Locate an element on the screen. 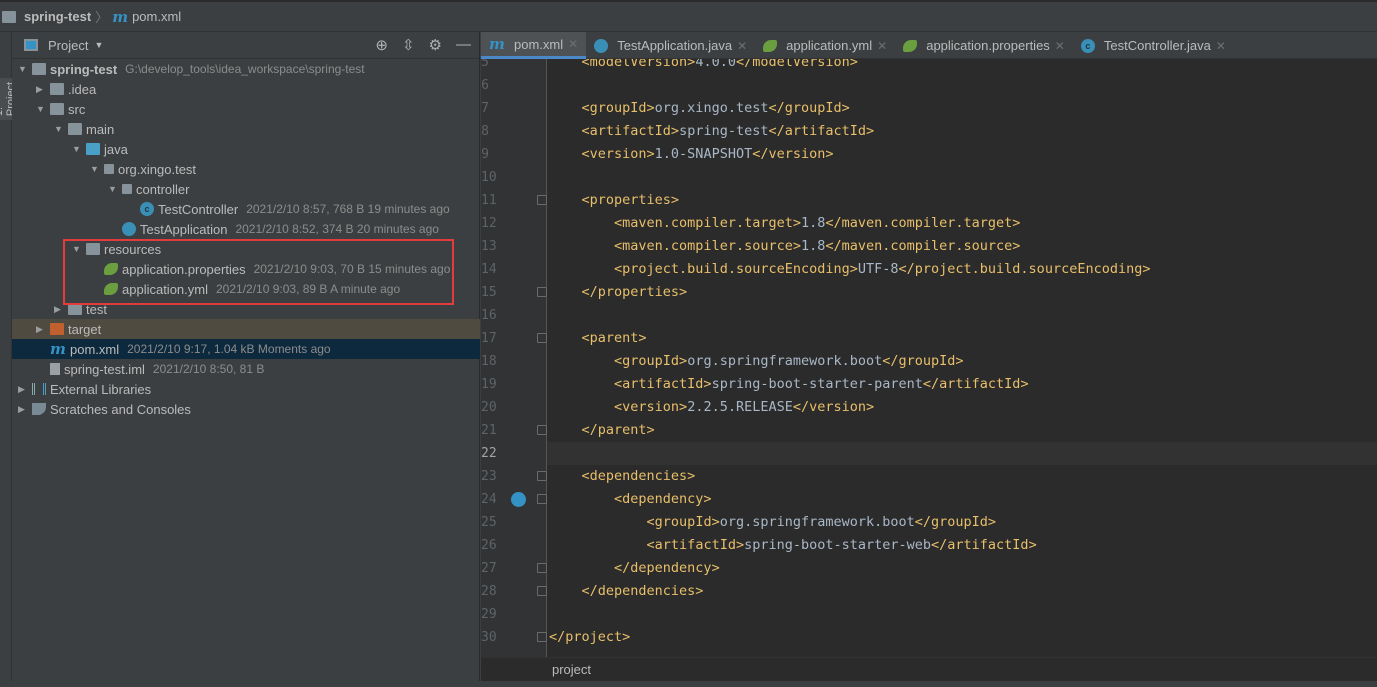 The width and height of the screenshot is (1377, 687). tree-item: ▶ Scratches and Consoles is located at coordinates (246, 409).